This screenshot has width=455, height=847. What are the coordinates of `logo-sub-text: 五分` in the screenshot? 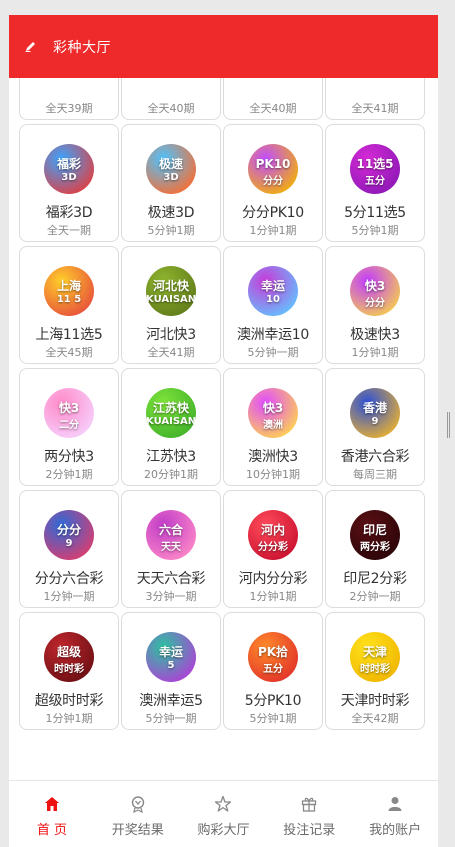 It's located at (375, 181).